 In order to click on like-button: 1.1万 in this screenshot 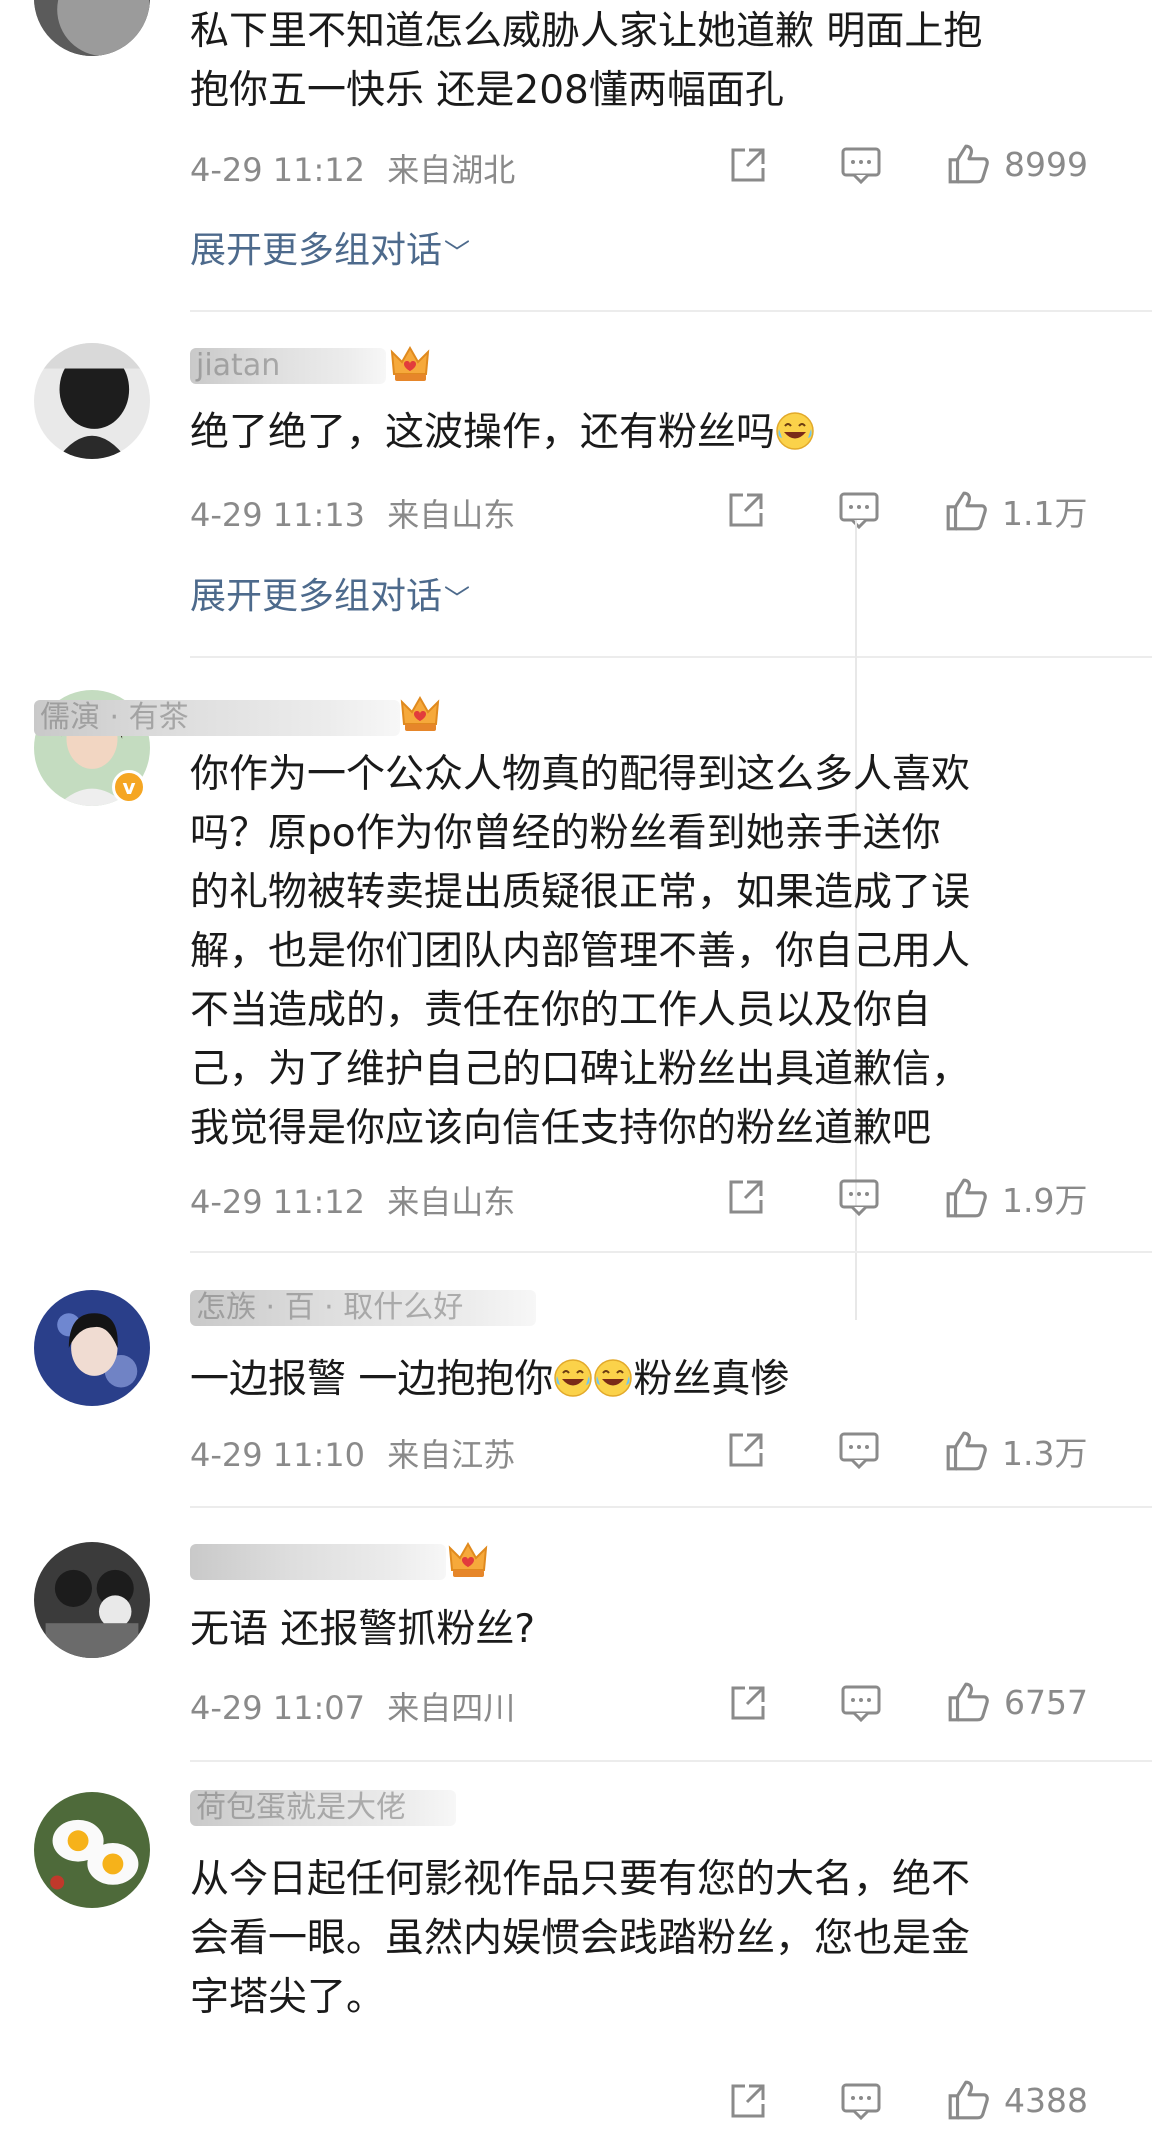, I will do `click(1015, 511)`.